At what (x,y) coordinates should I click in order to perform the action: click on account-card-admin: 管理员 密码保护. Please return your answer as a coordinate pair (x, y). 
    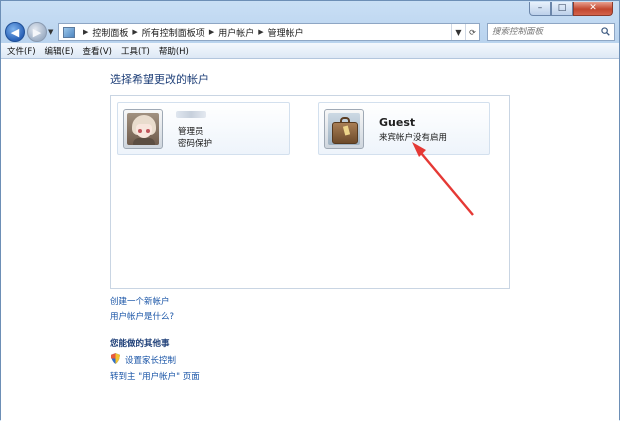
    Looking at the image, I should click on (203, 128).